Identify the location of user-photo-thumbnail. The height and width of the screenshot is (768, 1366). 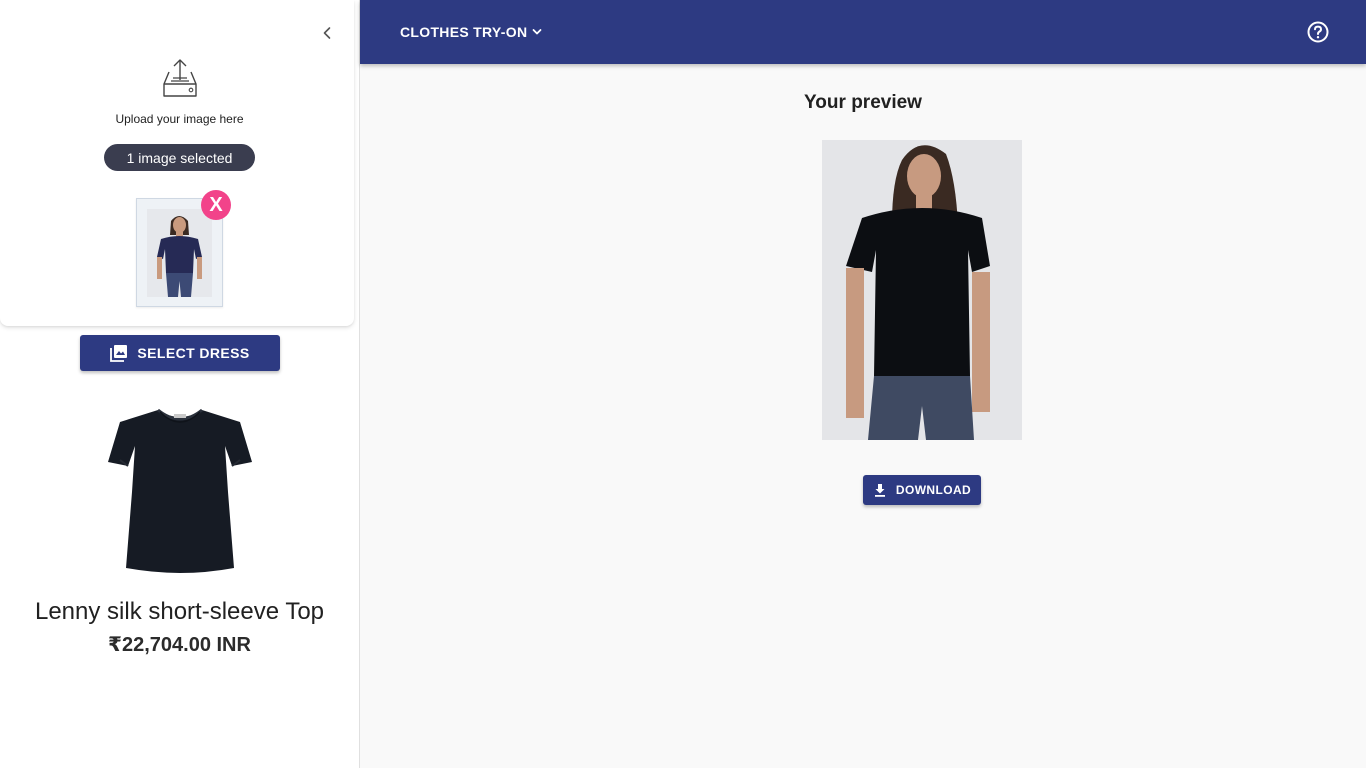
(179, 253).